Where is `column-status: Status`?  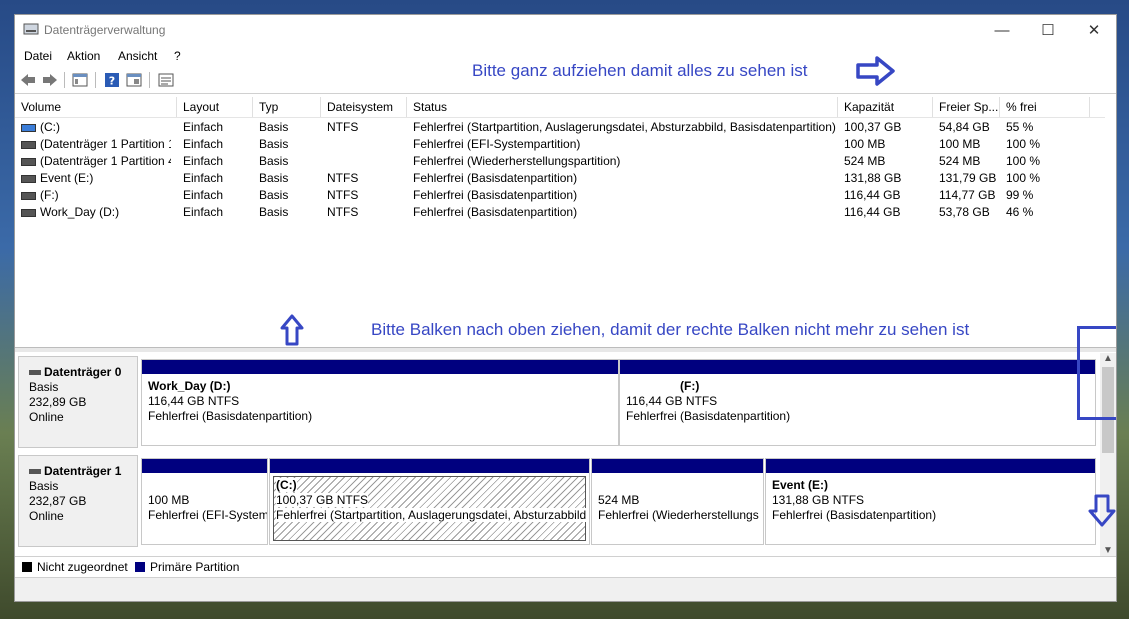 column-status: Status is located at coordinates (622, 107).